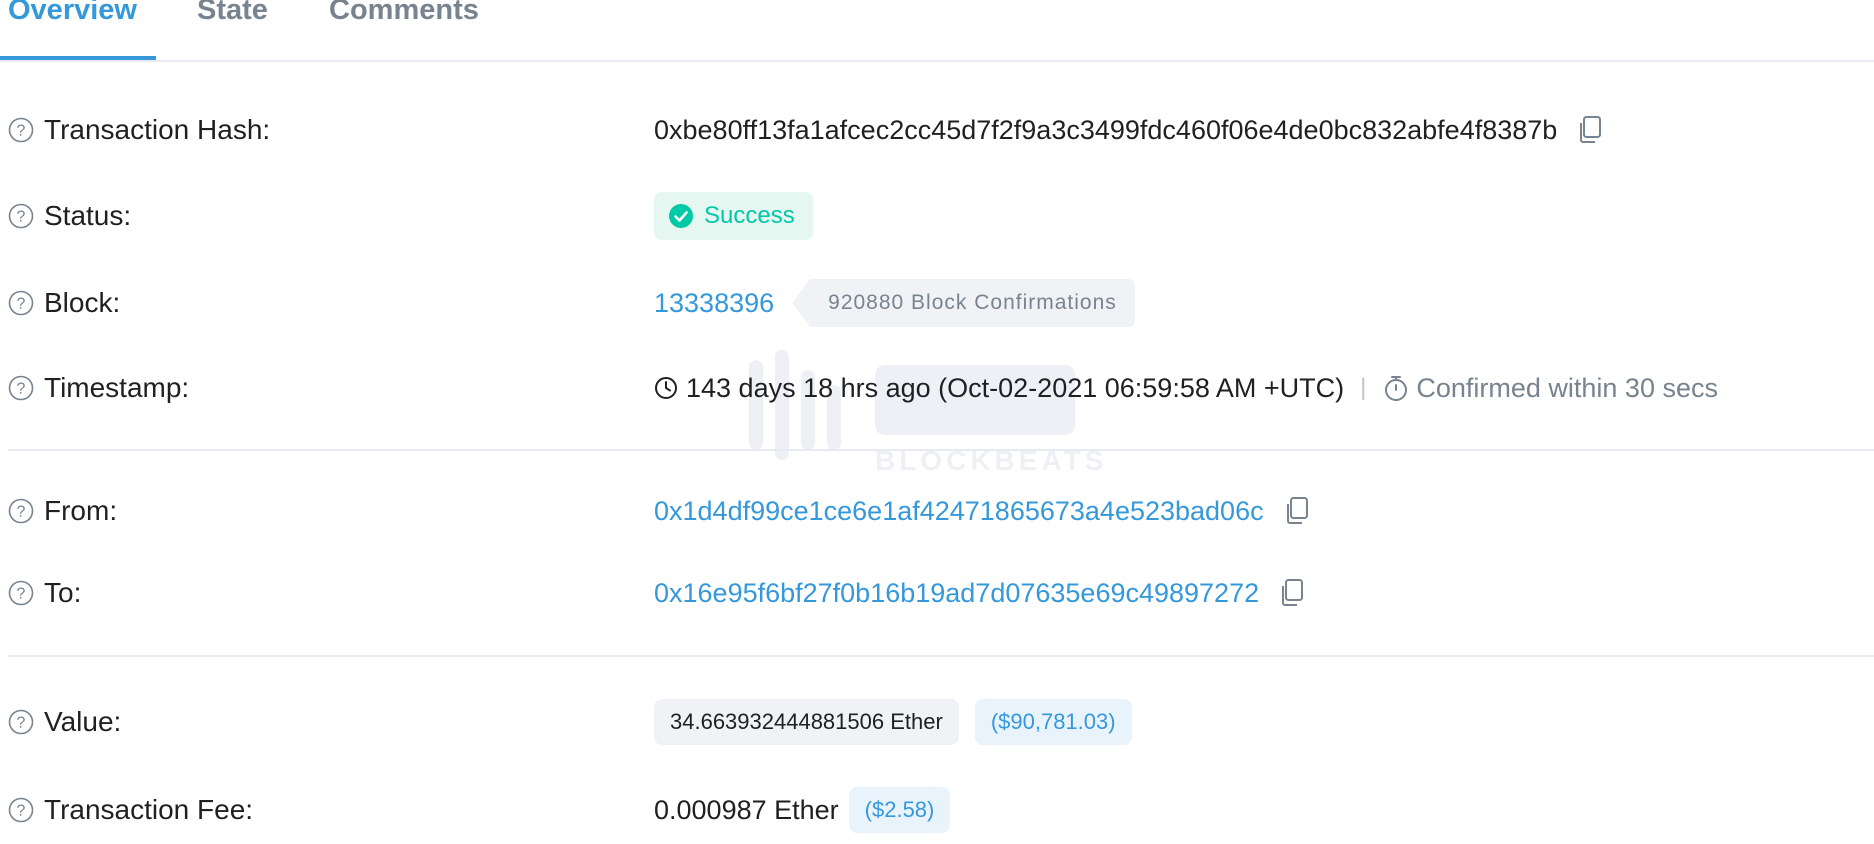 Image resolution: width=1874 pixels, height=844 pixels. What do you see at coordinates (1567, 387) in the screenshot?
I see `confirmed-within-text: Confirmed within 30 secs` at bounding box center [1567, 387].